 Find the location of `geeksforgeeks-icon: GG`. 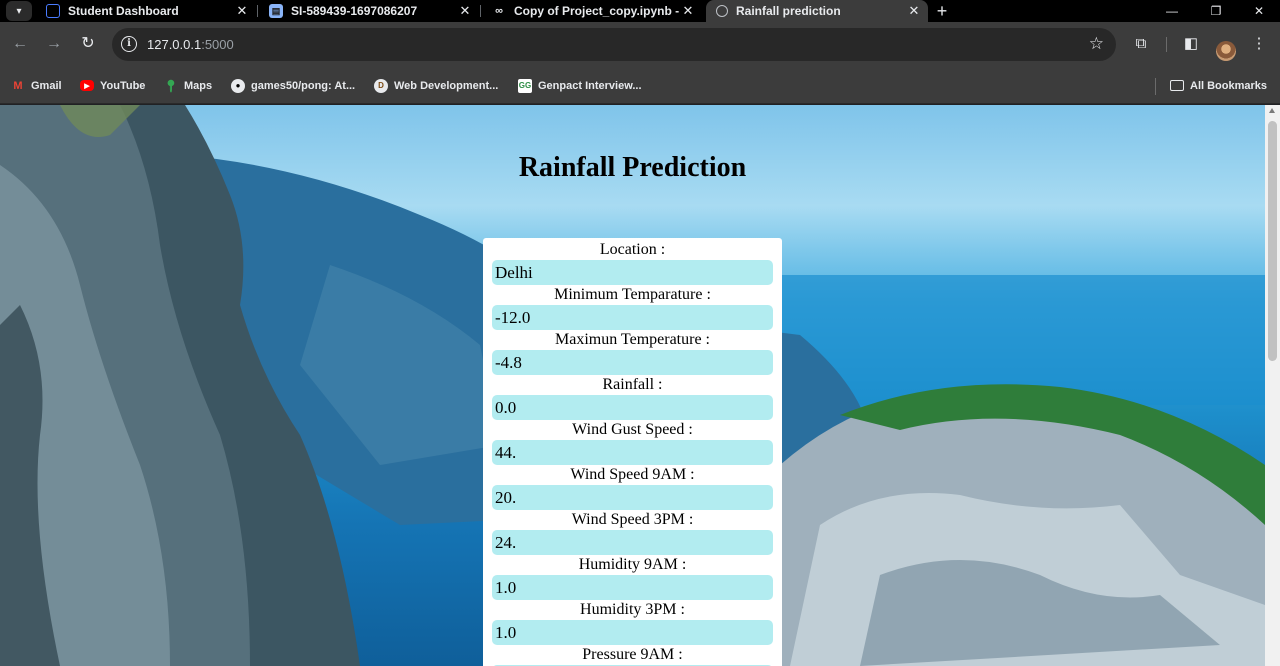

geeksforgeeks-icon: GG is located at coordinates (525, 85).